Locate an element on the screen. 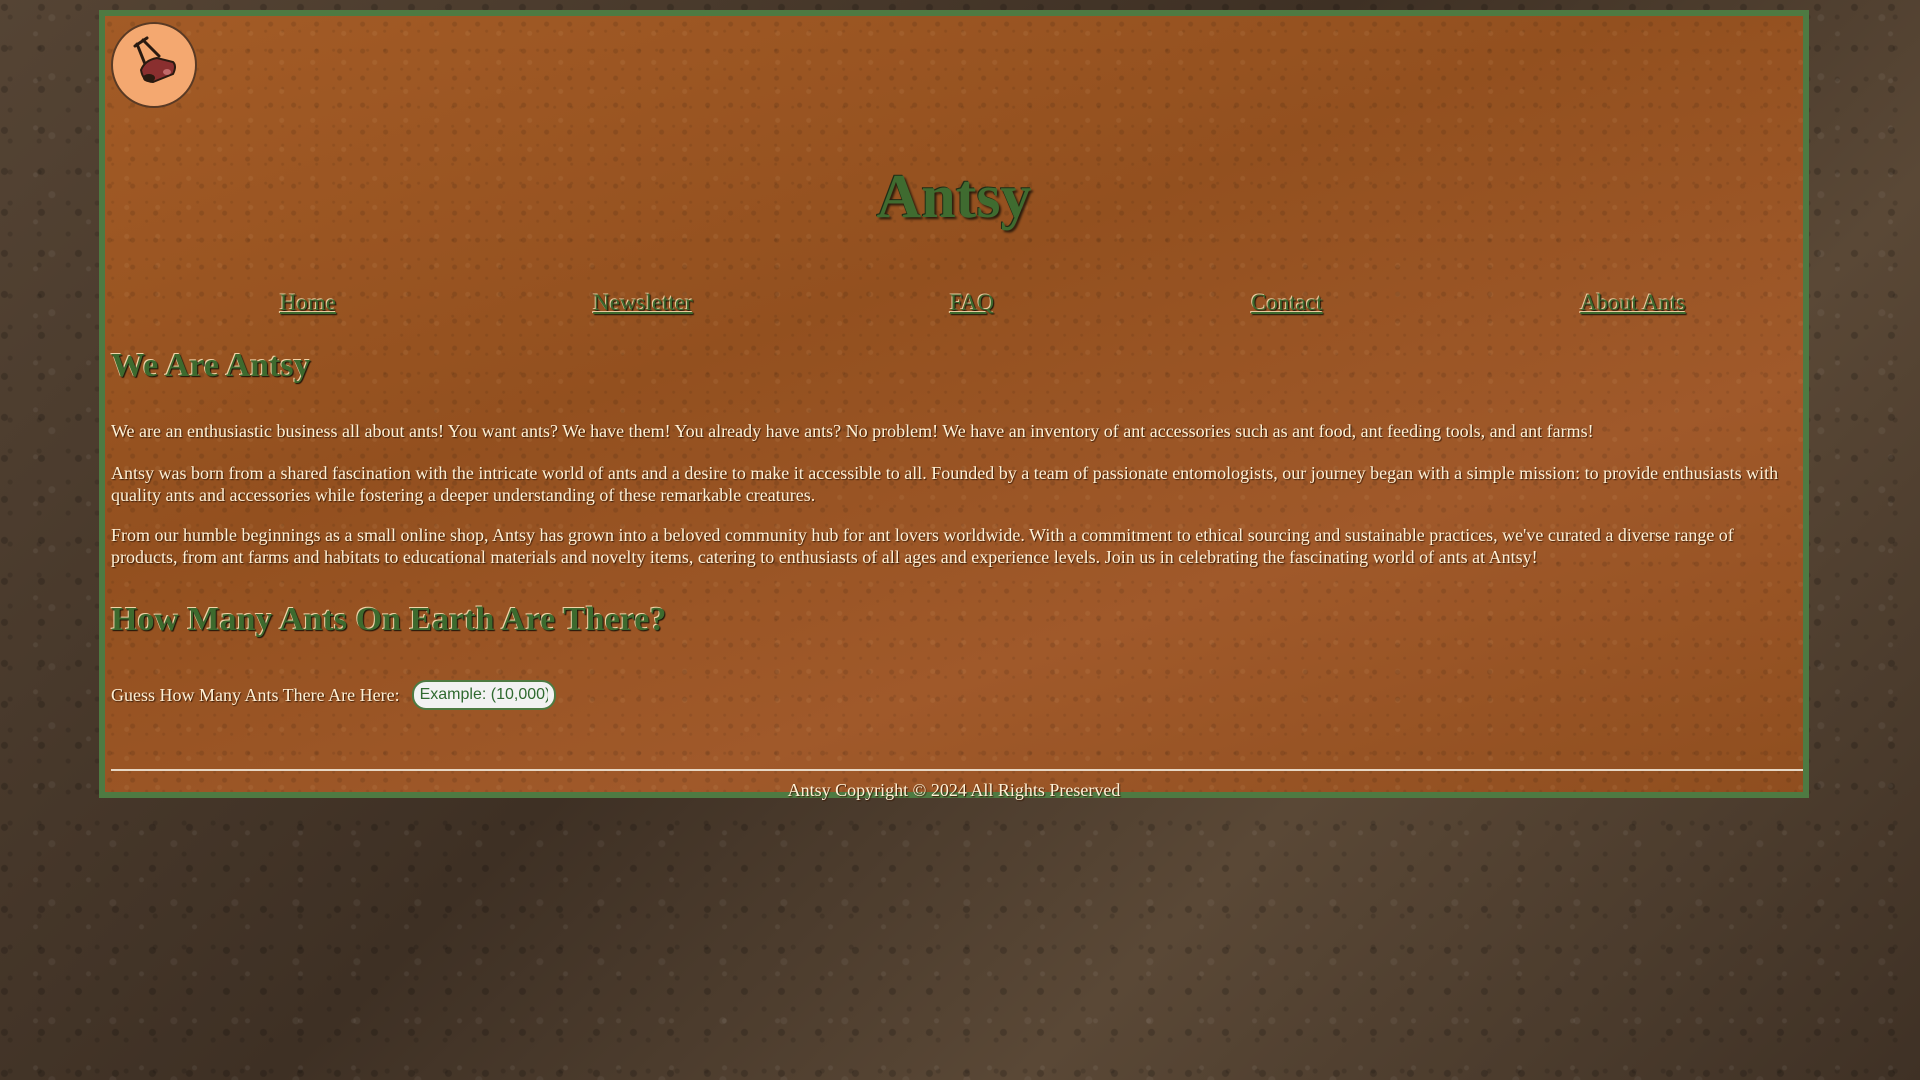 The width and height of the screenshot is (1920, 1080). guess-label: Guess How Many Ants There Are Here: is located at coordinates (255, 694).